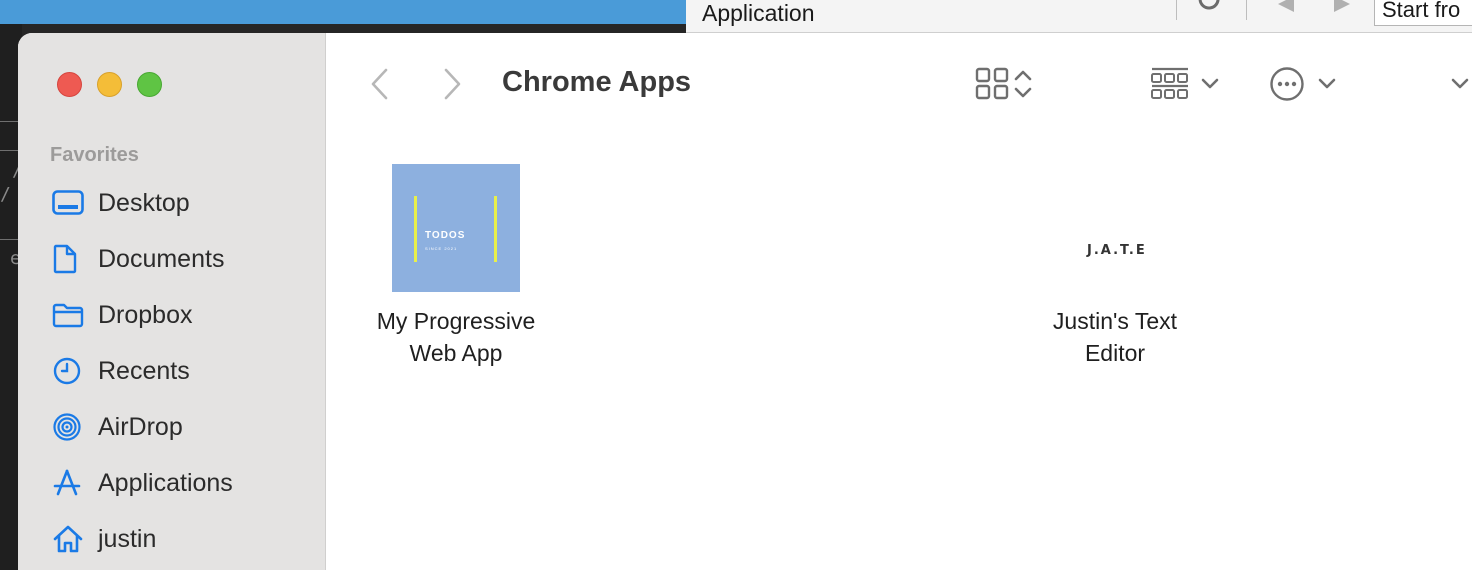 This screenshot has width=1472, height=570. I want to click on close-window-button, so click(69, 84).